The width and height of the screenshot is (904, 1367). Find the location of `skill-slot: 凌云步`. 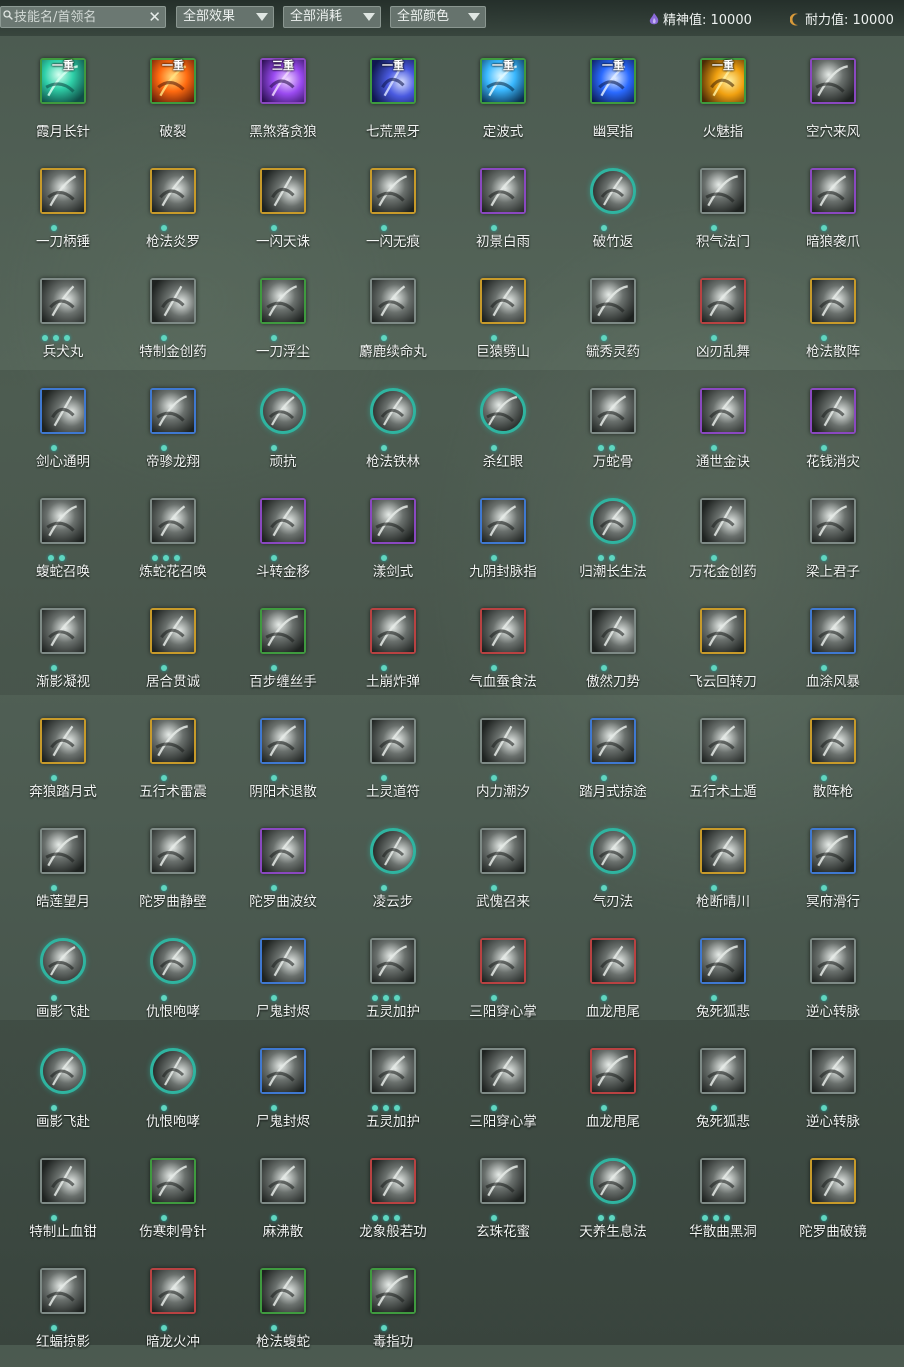

skill-slot: 凌云步 is located at coordinates (393, 877).